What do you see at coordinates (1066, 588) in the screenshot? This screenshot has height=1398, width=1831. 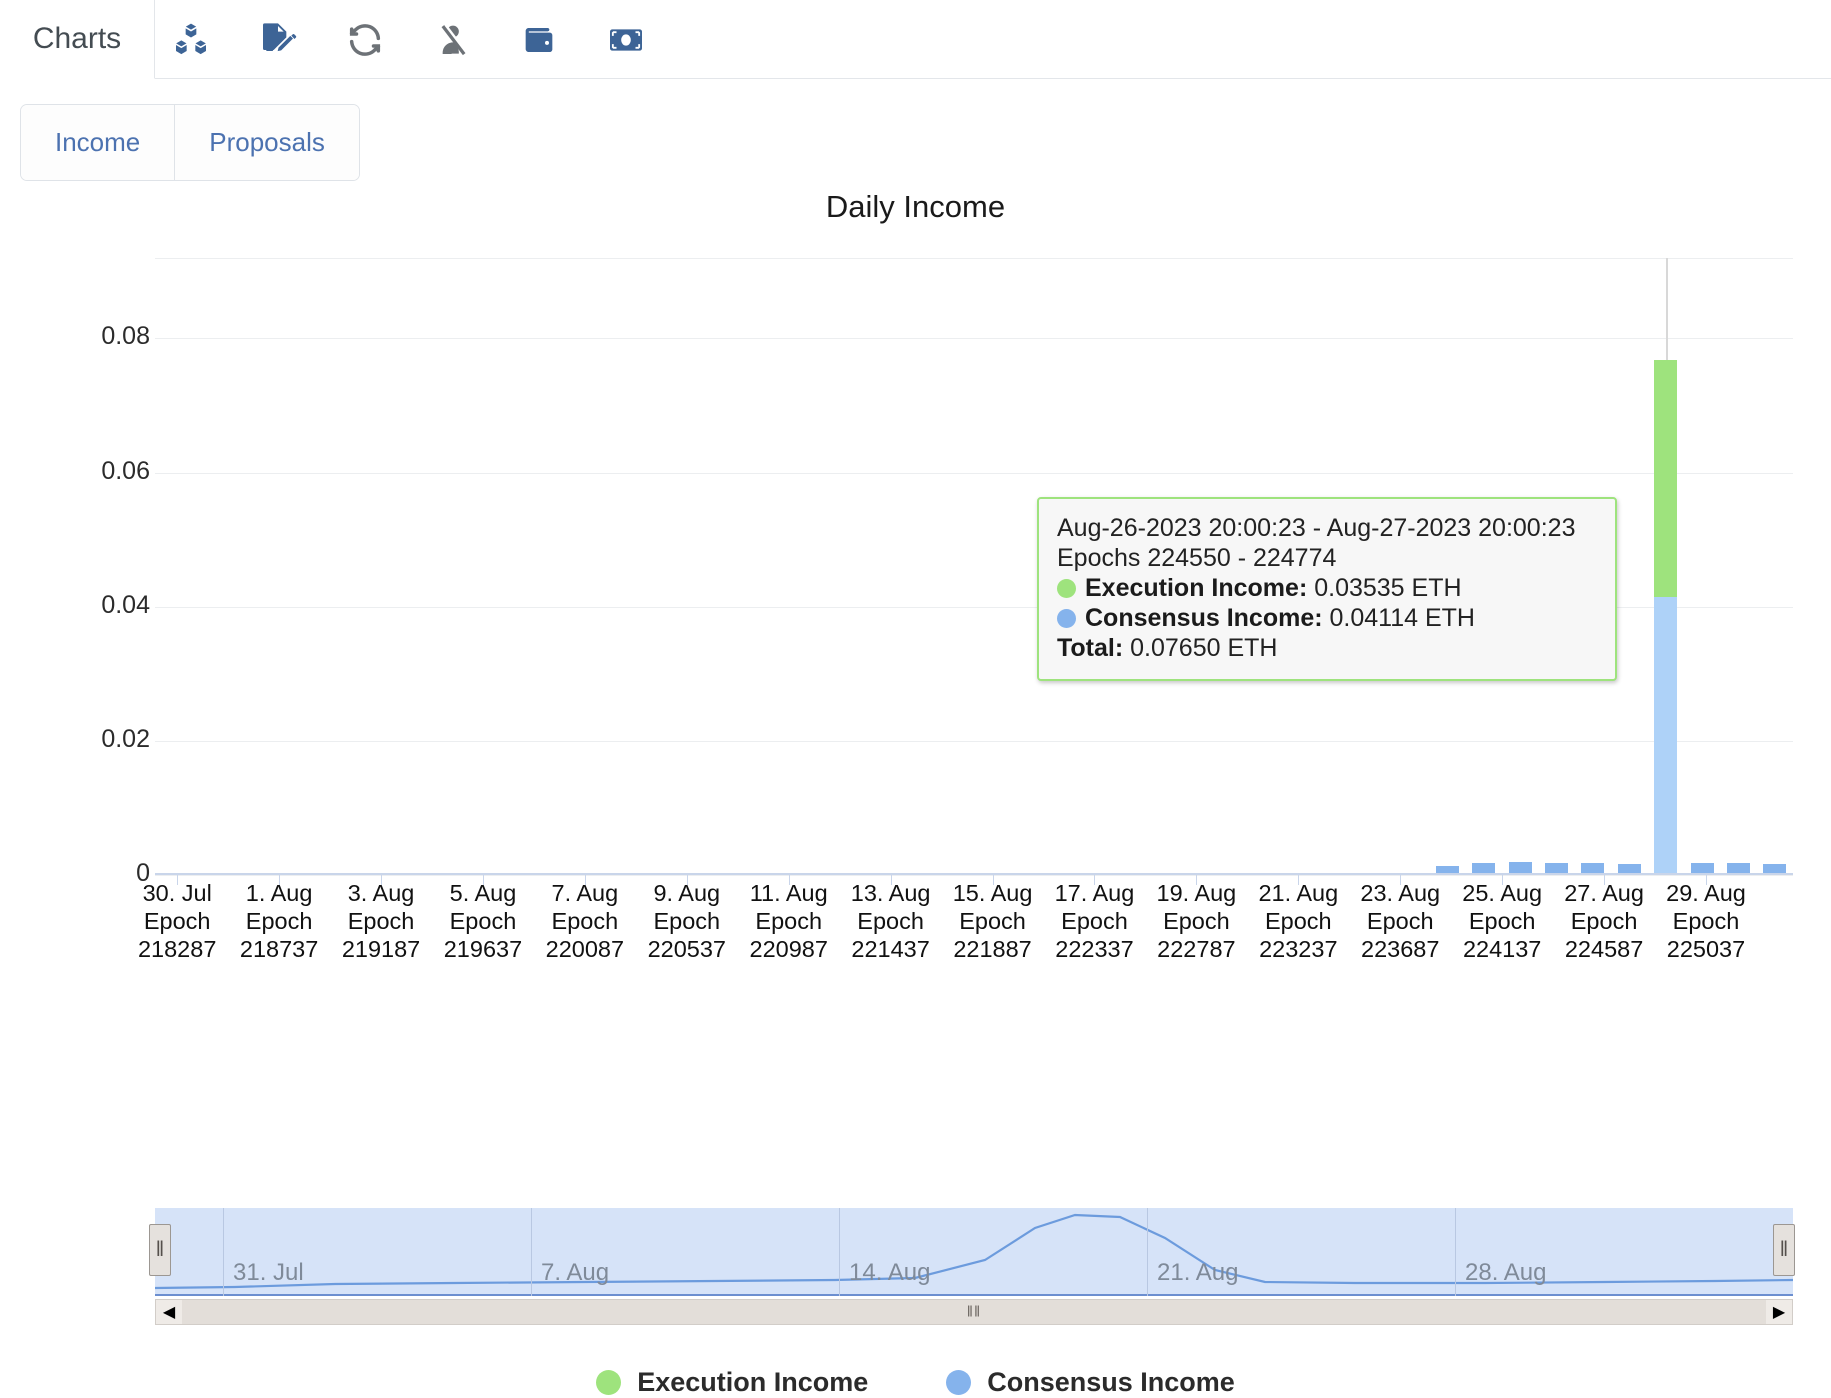 I see `tooltip-execution-dot-icon` at bounding box center [1066, 588].